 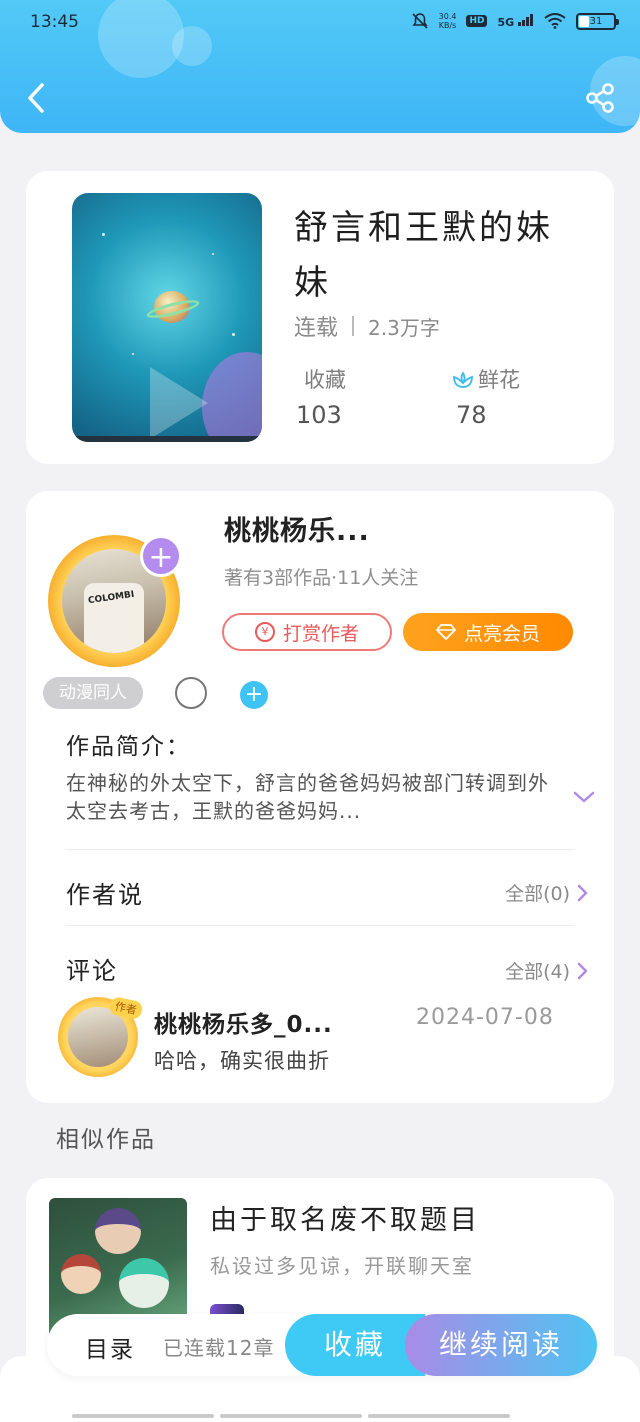 What do you see at coordinates (537, 894) in the screenshot?
I see `author-says-all-label: 全部(0)` at bounding box center [537, 894].